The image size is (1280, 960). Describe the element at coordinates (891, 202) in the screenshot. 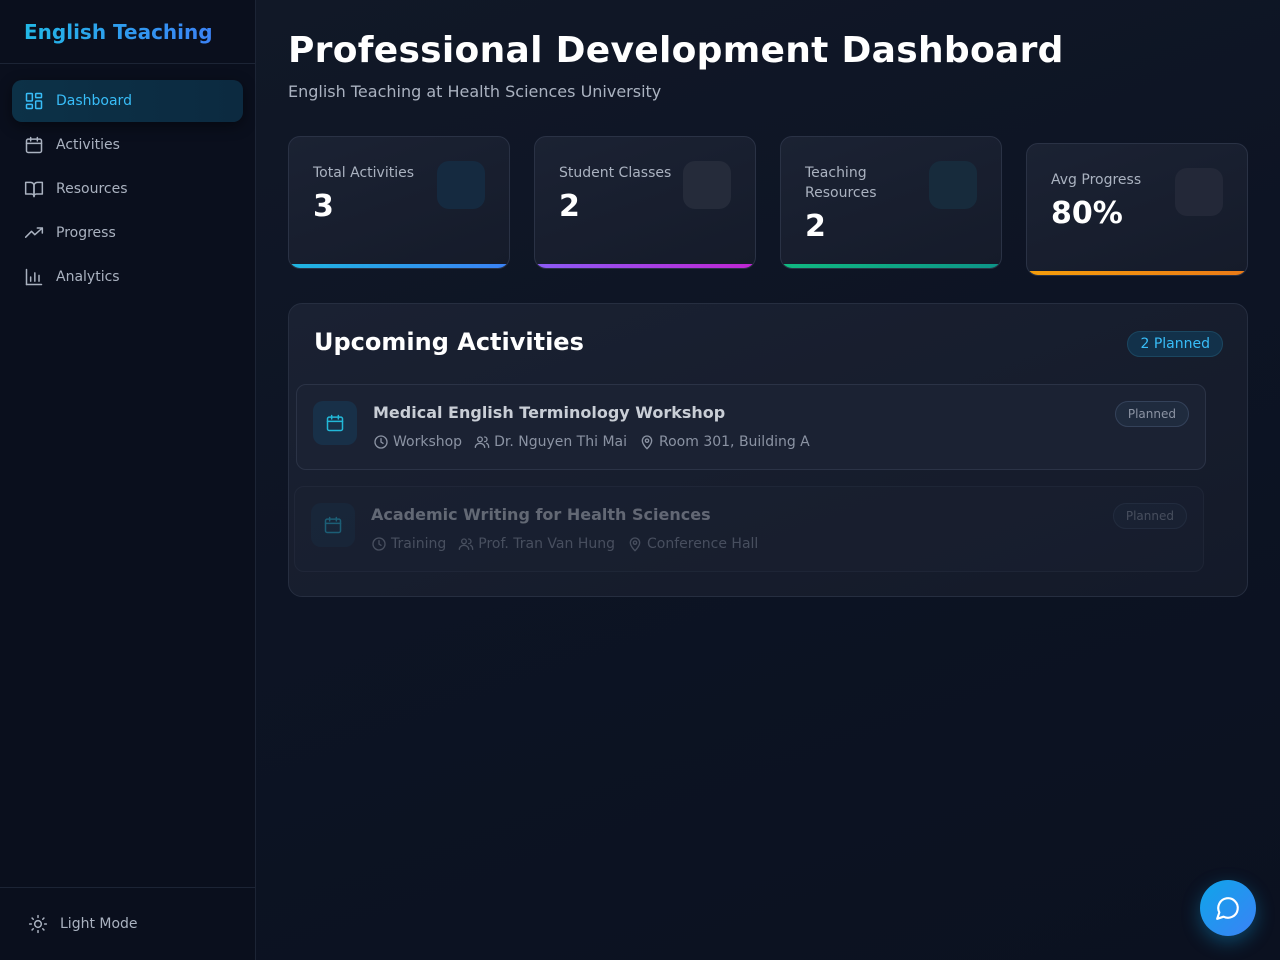

I see `stat-card-teaching-resources: Teaching Resources 2` at that location.